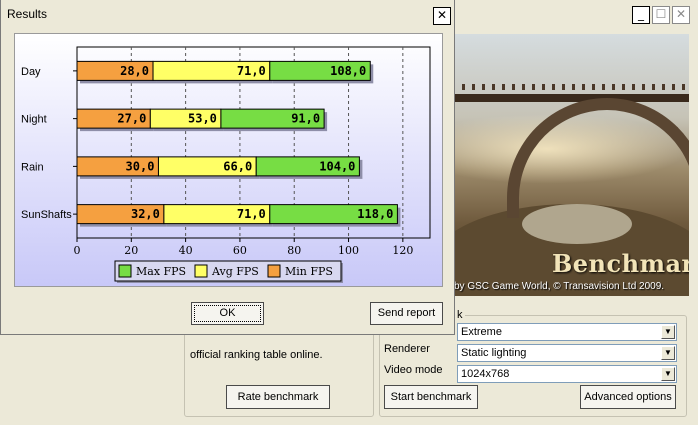 This screenshot has width=698, height=425. Describe the element at coordinates (402, 250) in the screenshot. I see `x-tick-label: 120` at that location.